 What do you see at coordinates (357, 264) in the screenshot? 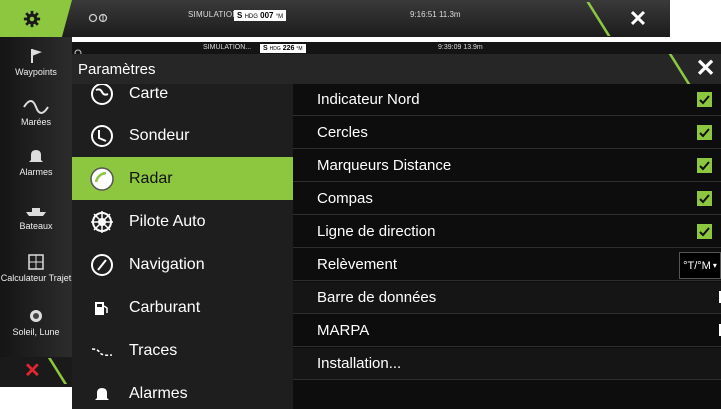
I see `option-label: Relèvement` at bounding box center [357, 264].